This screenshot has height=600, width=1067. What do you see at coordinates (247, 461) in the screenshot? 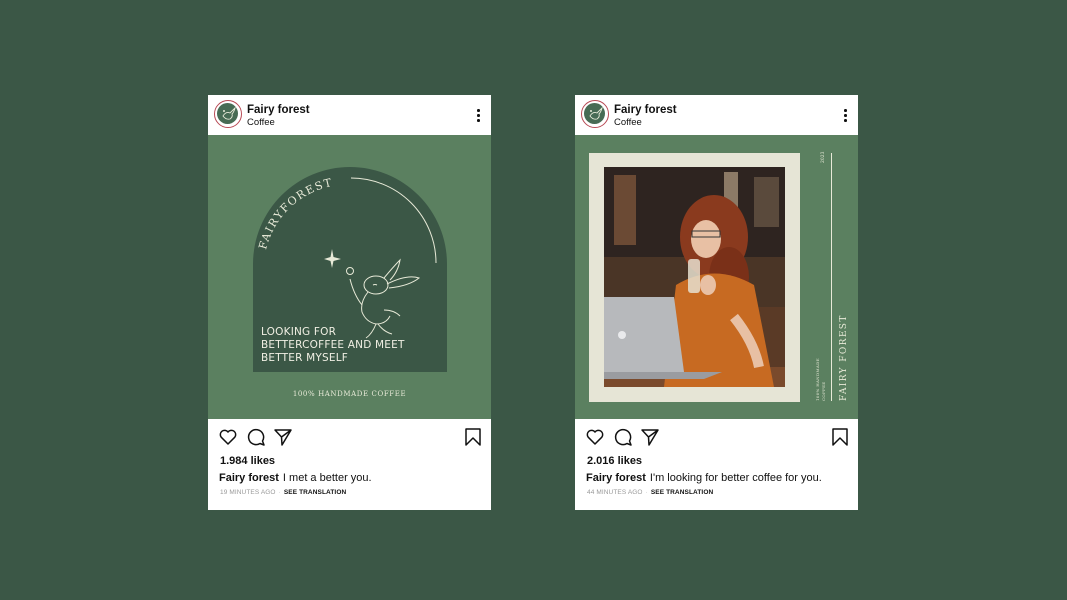
I see `like-count: 1.984 likes` at bounding box center [247, 461].